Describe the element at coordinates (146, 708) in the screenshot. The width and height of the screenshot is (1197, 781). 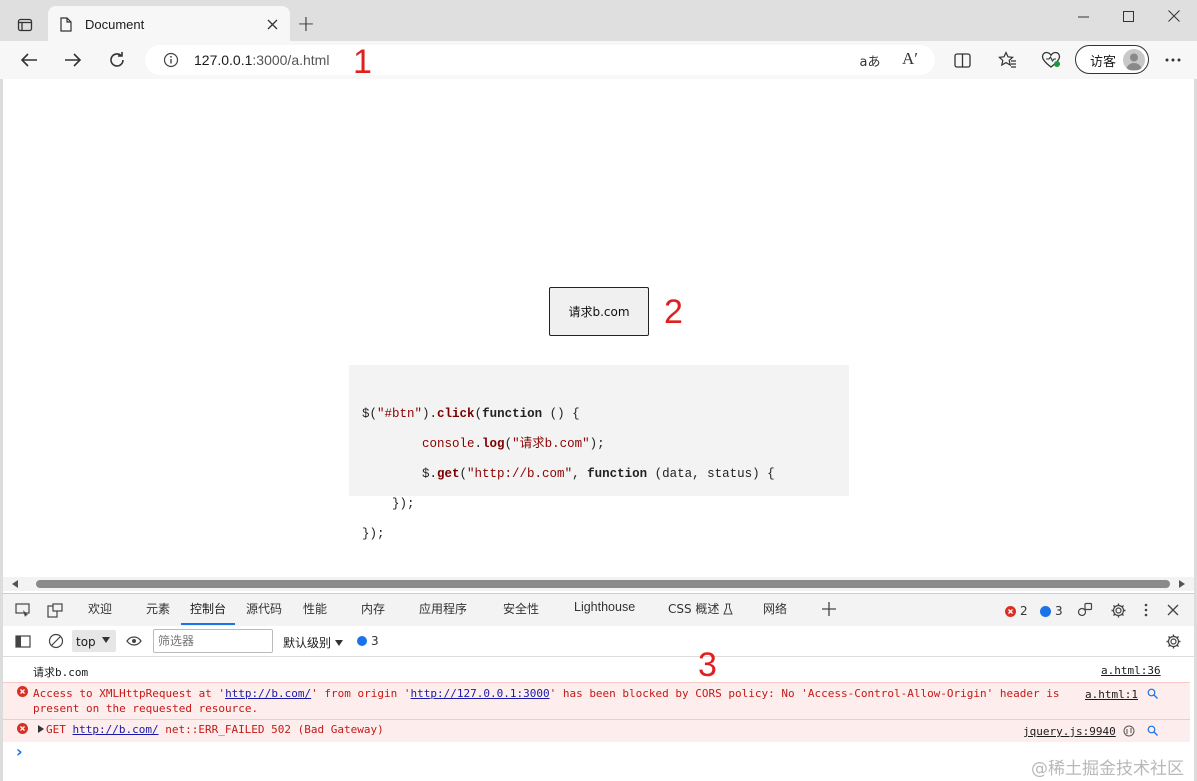
I see `cors-error-line2: present on the requested resource.` at that location.